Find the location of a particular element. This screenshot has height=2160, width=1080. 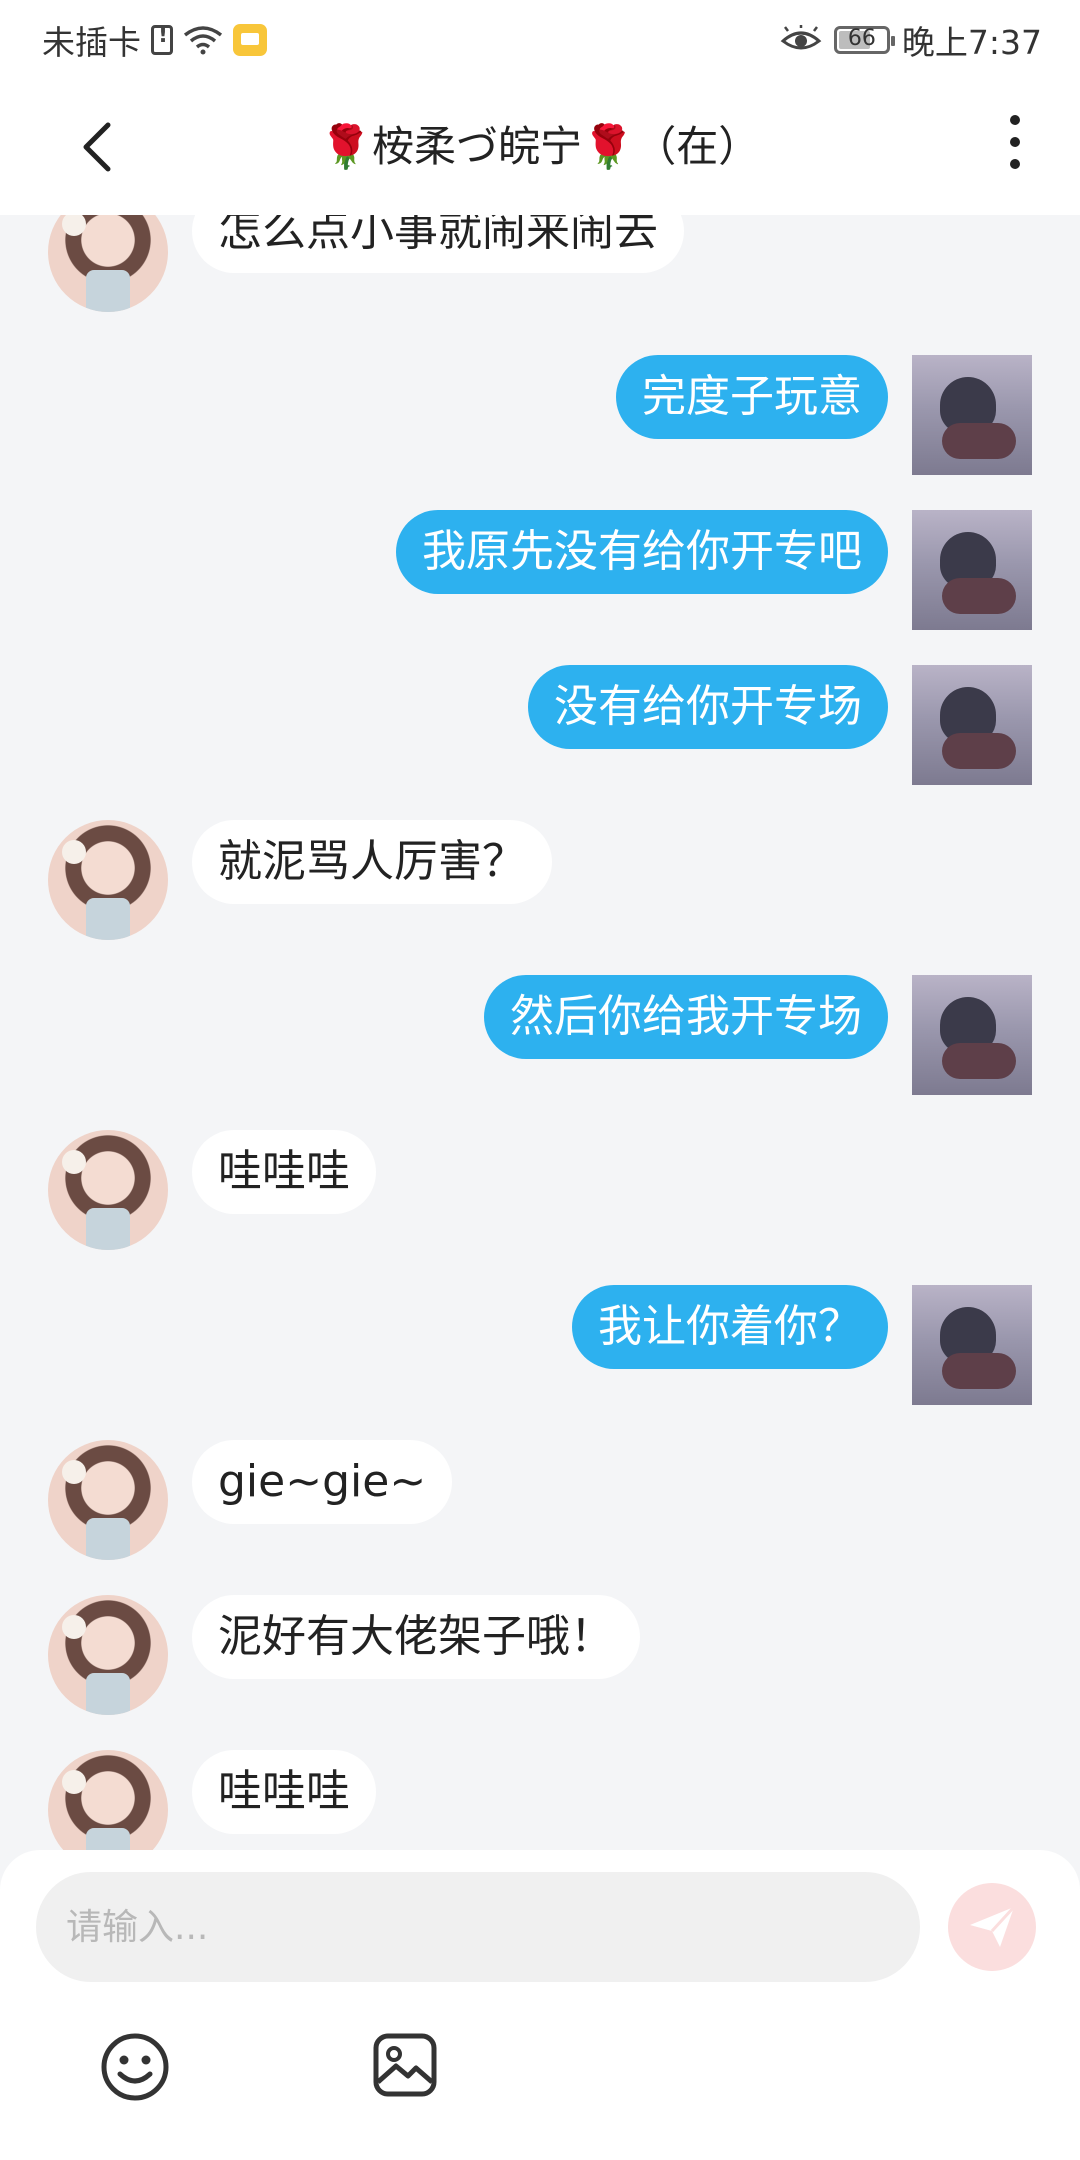

message-composer is located at coordinates (540, 2005).